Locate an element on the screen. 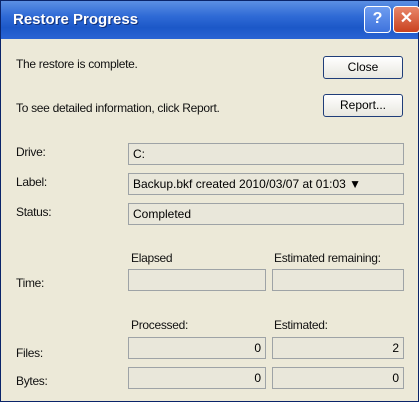 The height and width of the screenshot is (402, 419). processed-header: Processed: is located at coordinates (160, 325).